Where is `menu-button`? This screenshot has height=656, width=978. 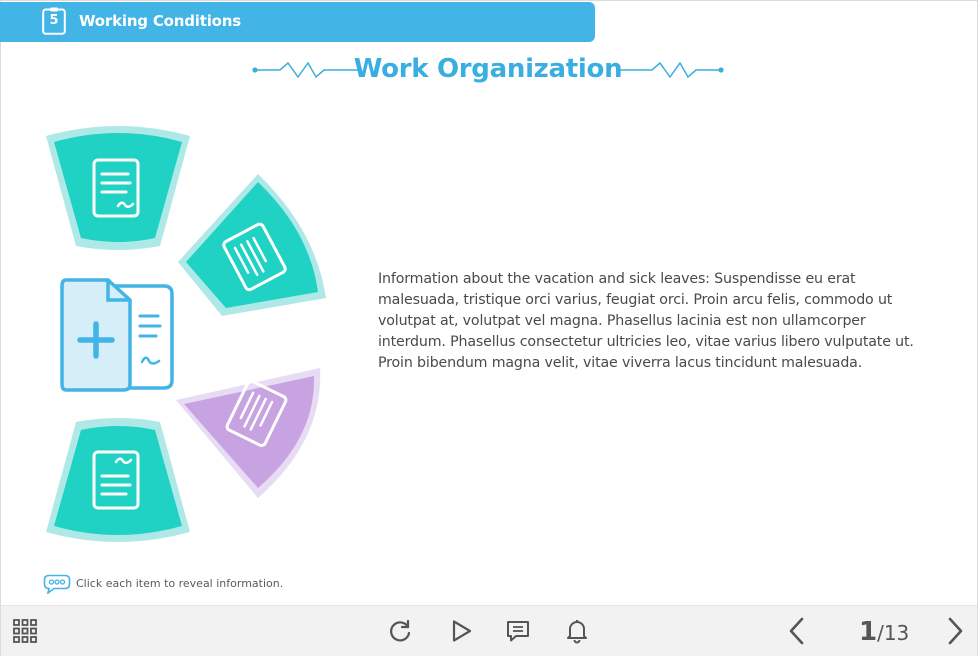 menu-button is located at coordinates (25, 631).